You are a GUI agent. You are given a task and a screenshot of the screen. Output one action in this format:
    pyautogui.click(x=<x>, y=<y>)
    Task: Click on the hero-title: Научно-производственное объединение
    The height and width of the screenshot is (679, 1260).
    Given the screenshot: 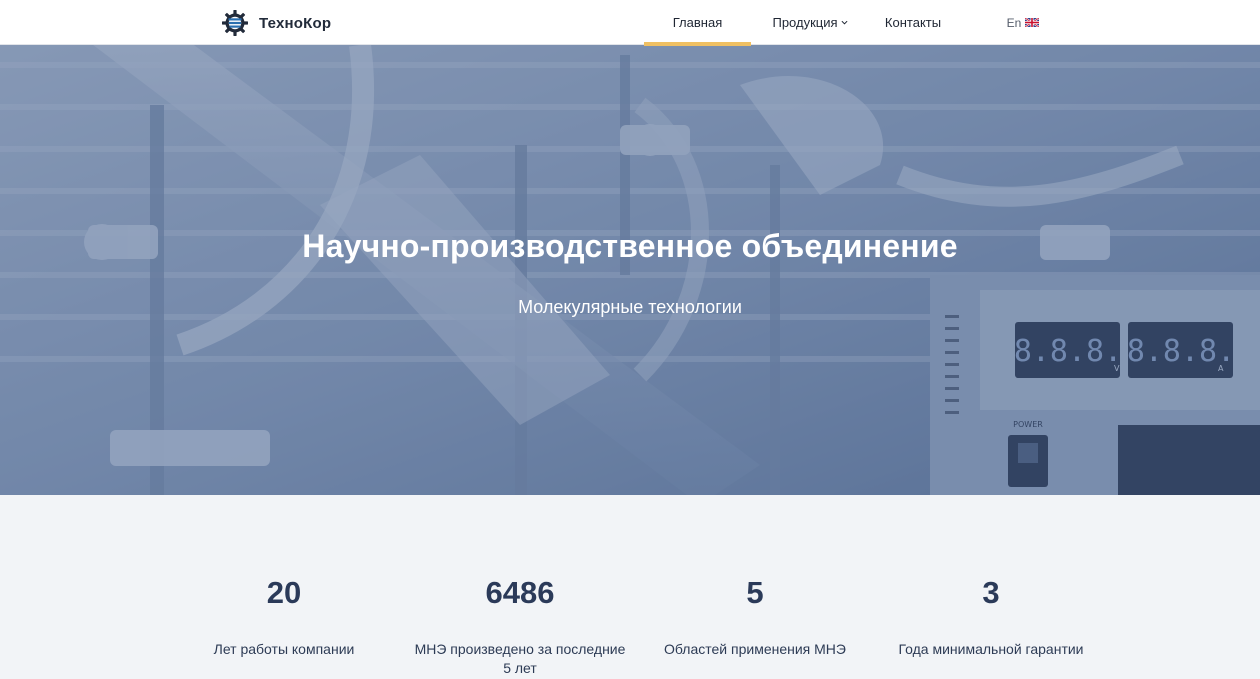 What is the action you would take?
    pyautogui.click(x=630, y=246)
    